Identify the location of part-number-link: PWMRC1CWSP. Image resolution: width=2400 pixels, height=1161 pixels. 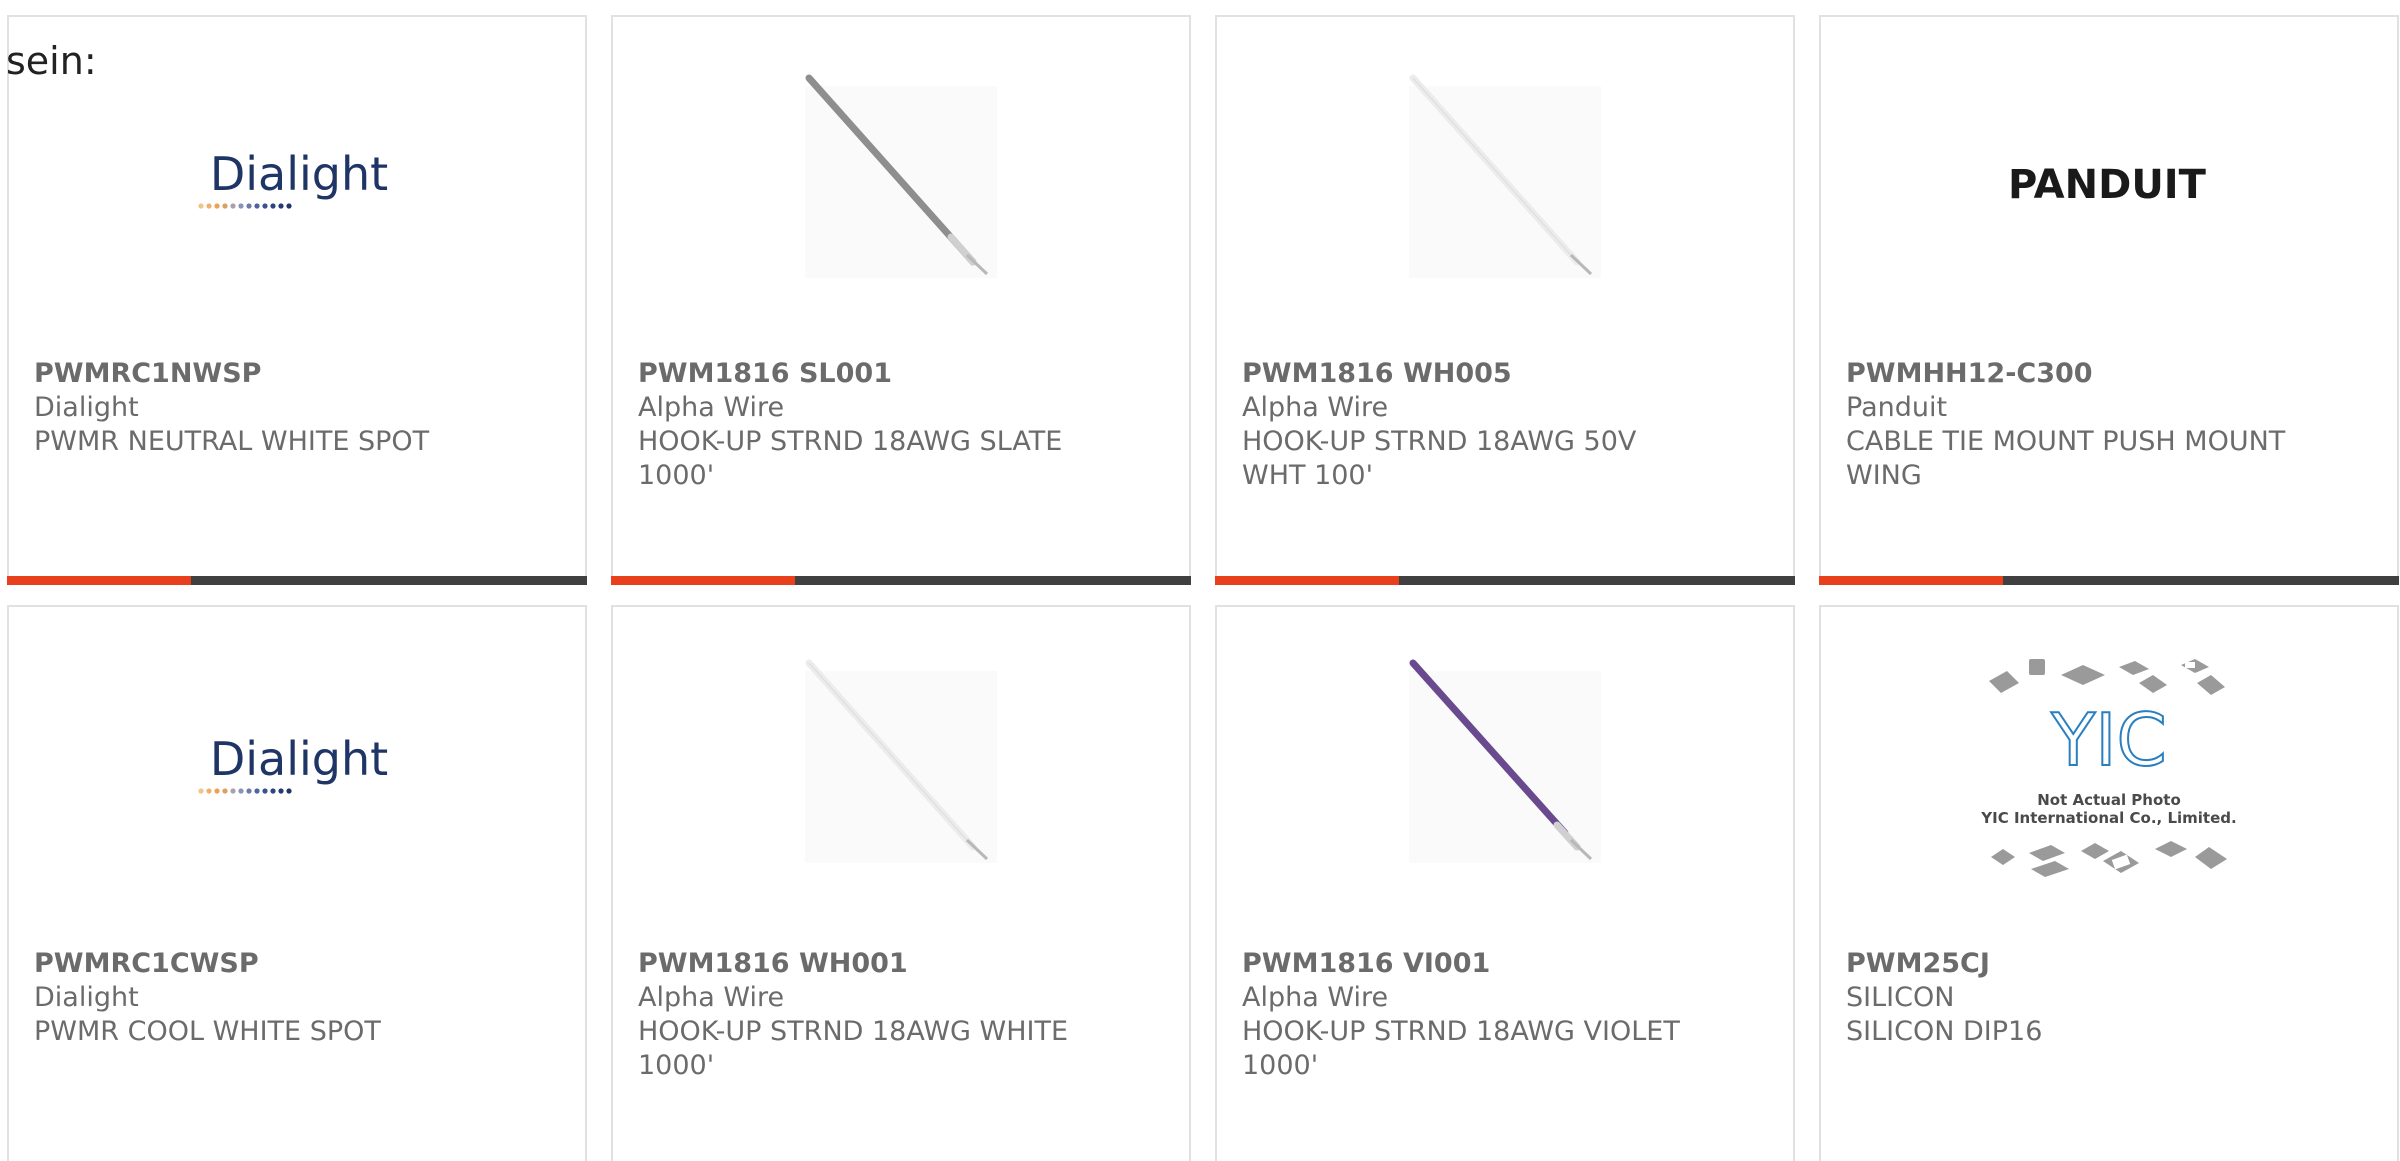
(297, 964).